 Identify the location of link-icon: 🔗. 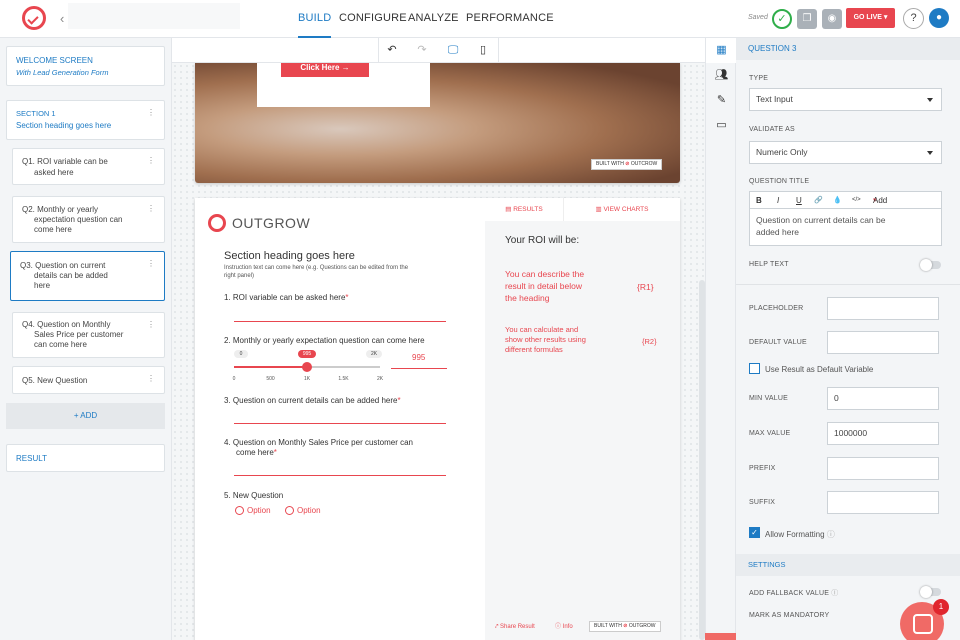
(818, 200).